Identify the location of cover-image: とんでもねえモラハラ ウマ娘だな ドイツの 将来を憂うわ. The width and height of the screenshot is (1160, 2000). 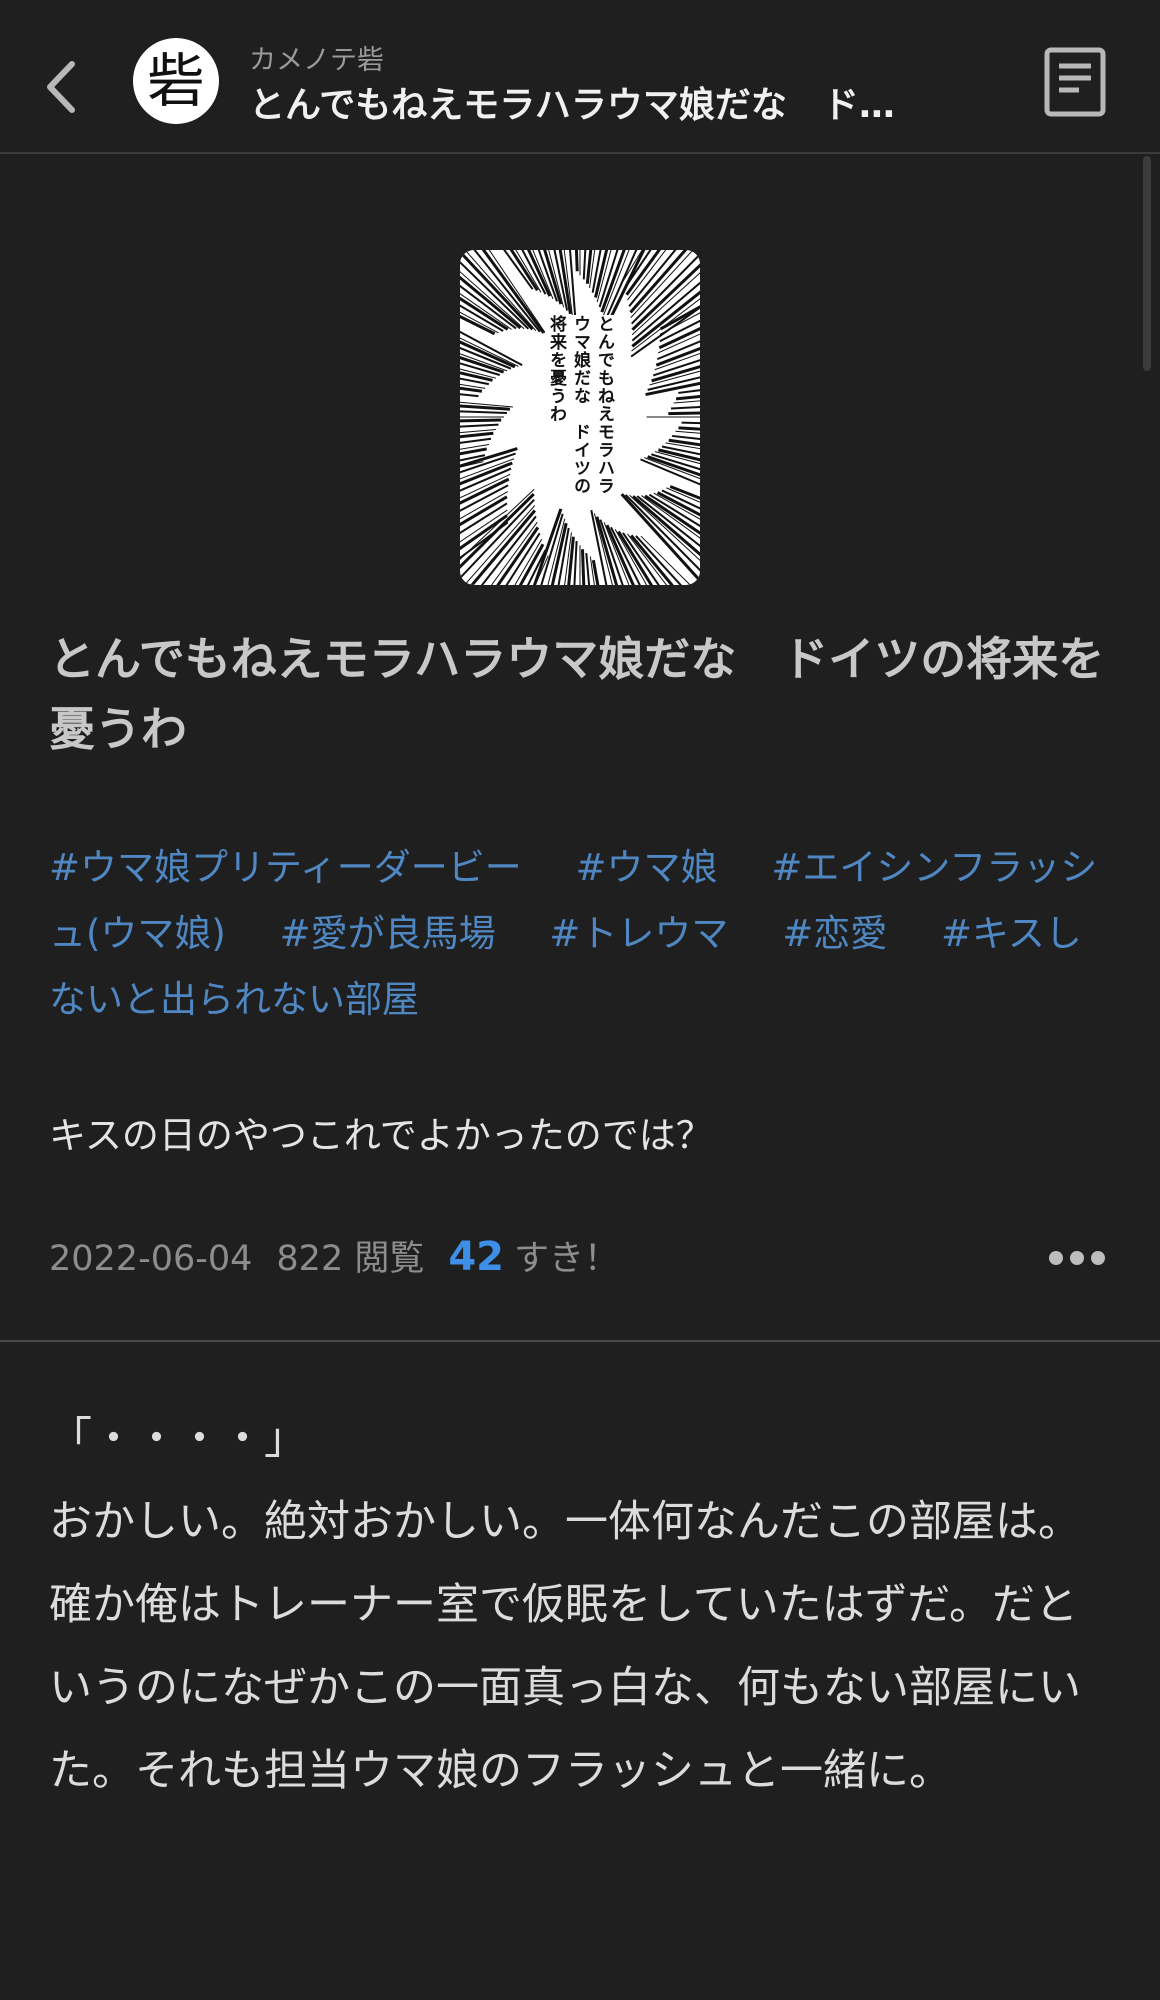
(580, 417).